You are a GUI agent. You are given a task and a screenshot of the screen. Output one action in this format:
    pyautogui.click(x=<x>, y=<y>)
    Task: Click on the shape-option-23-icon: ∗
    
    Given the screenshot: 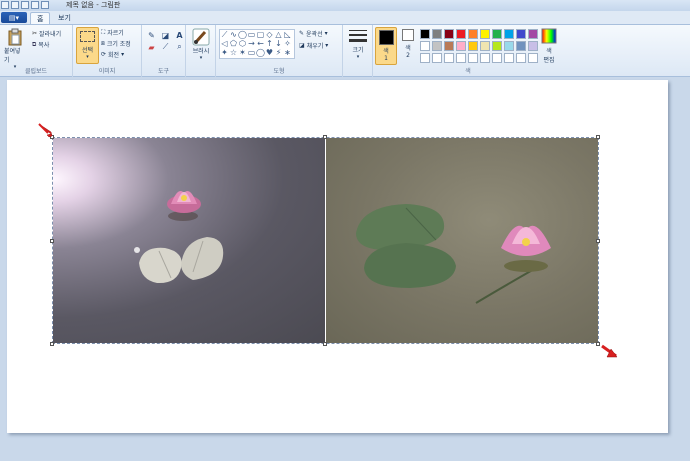 What is the action you would take?
    pyautogui.click(x=287, y=52)
    